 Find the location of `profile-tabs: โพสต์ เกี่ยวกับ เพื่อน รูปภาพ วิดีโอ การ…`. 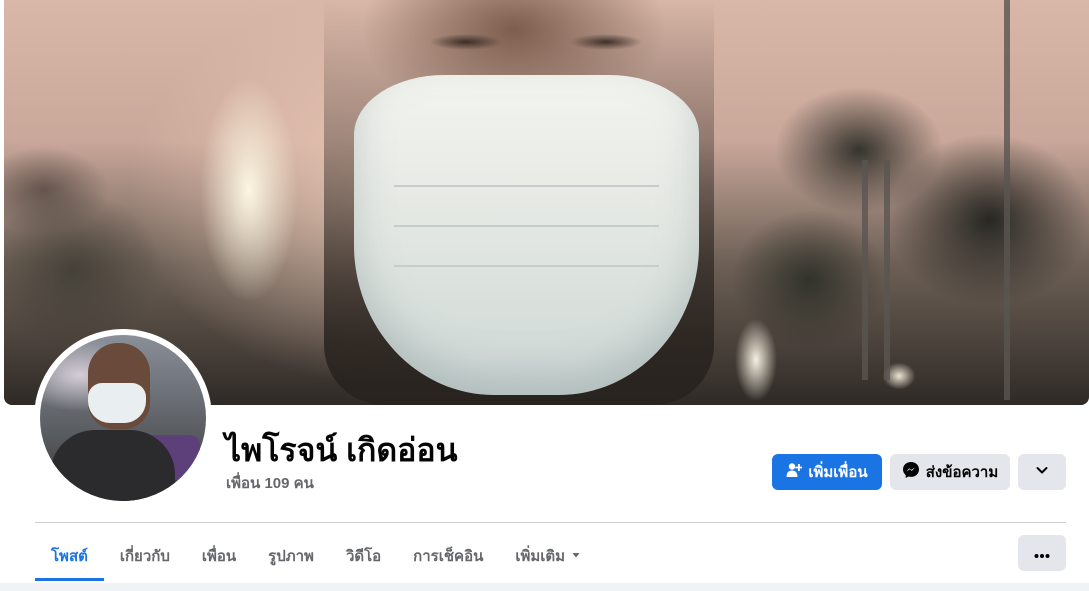

profile-tabs: โพสต์ เกี่ยวกับ เพื่อน รูปภาพ วิดีโอ การ… is located at coordinates (316, 558).